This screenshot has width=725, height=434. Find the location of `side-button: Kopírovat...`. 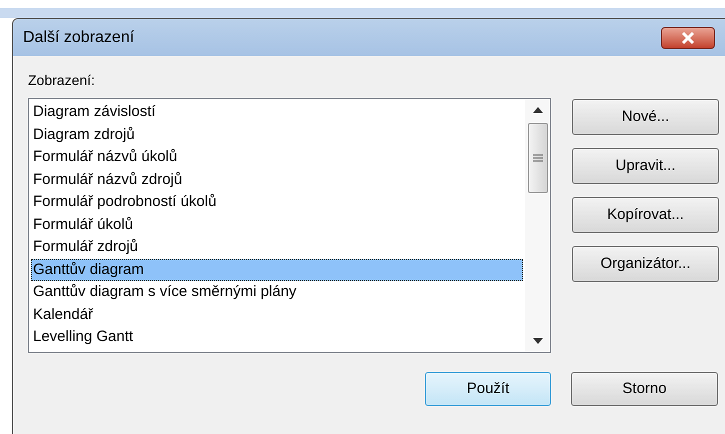

side-button: Kopírovat... is located at coordinates (645, 215).